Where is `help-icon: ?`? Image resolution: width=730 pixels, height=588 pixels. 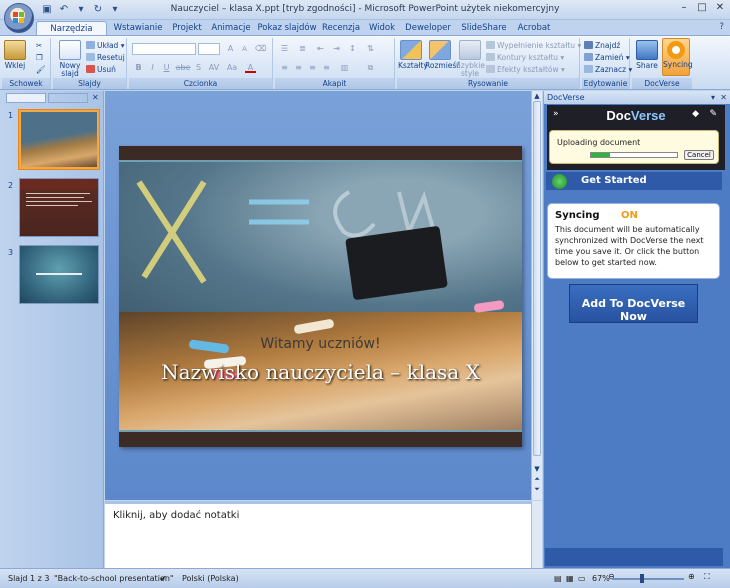
help-icon: ? is located at coordinates (721, 27).